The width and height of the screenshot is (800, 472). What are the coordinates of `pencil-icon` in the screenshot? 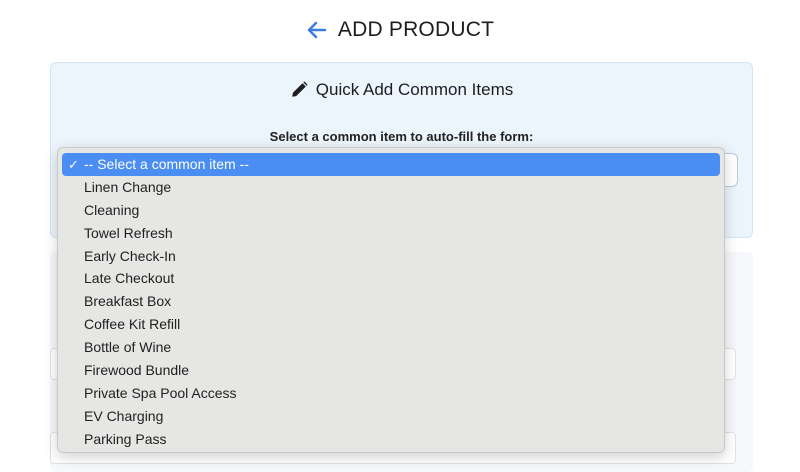 It's located at (299, 90).